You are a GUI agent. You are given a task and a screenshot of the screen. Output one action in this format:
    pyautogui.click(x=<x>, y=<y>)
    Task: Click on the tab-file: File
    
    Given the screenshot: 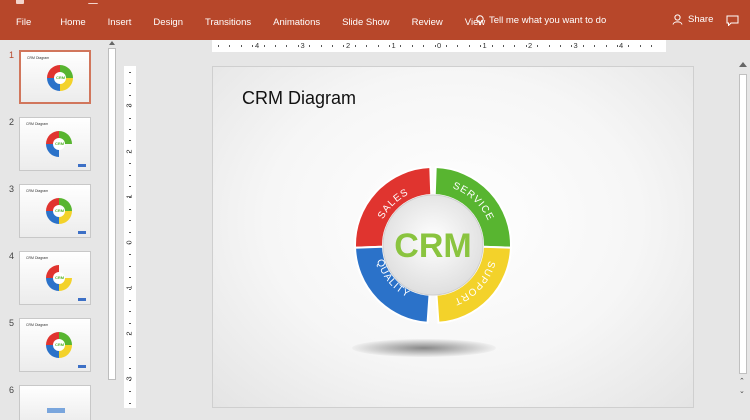 What is the action you would take?
    pyautogui.click(x=24, y=22)
    